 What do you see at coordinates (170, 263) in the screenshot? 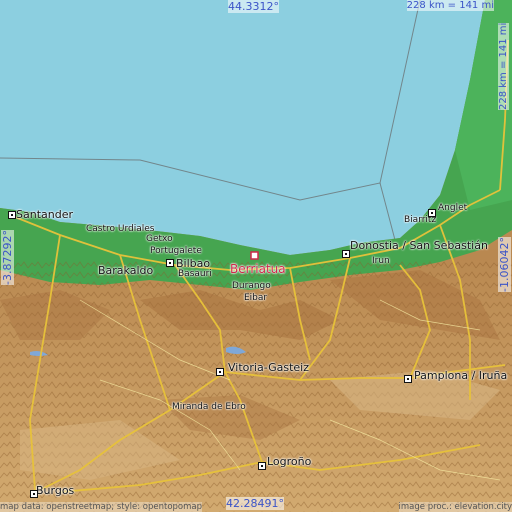
I see `city-marker-bilbao` at bounding box center [170, 263].